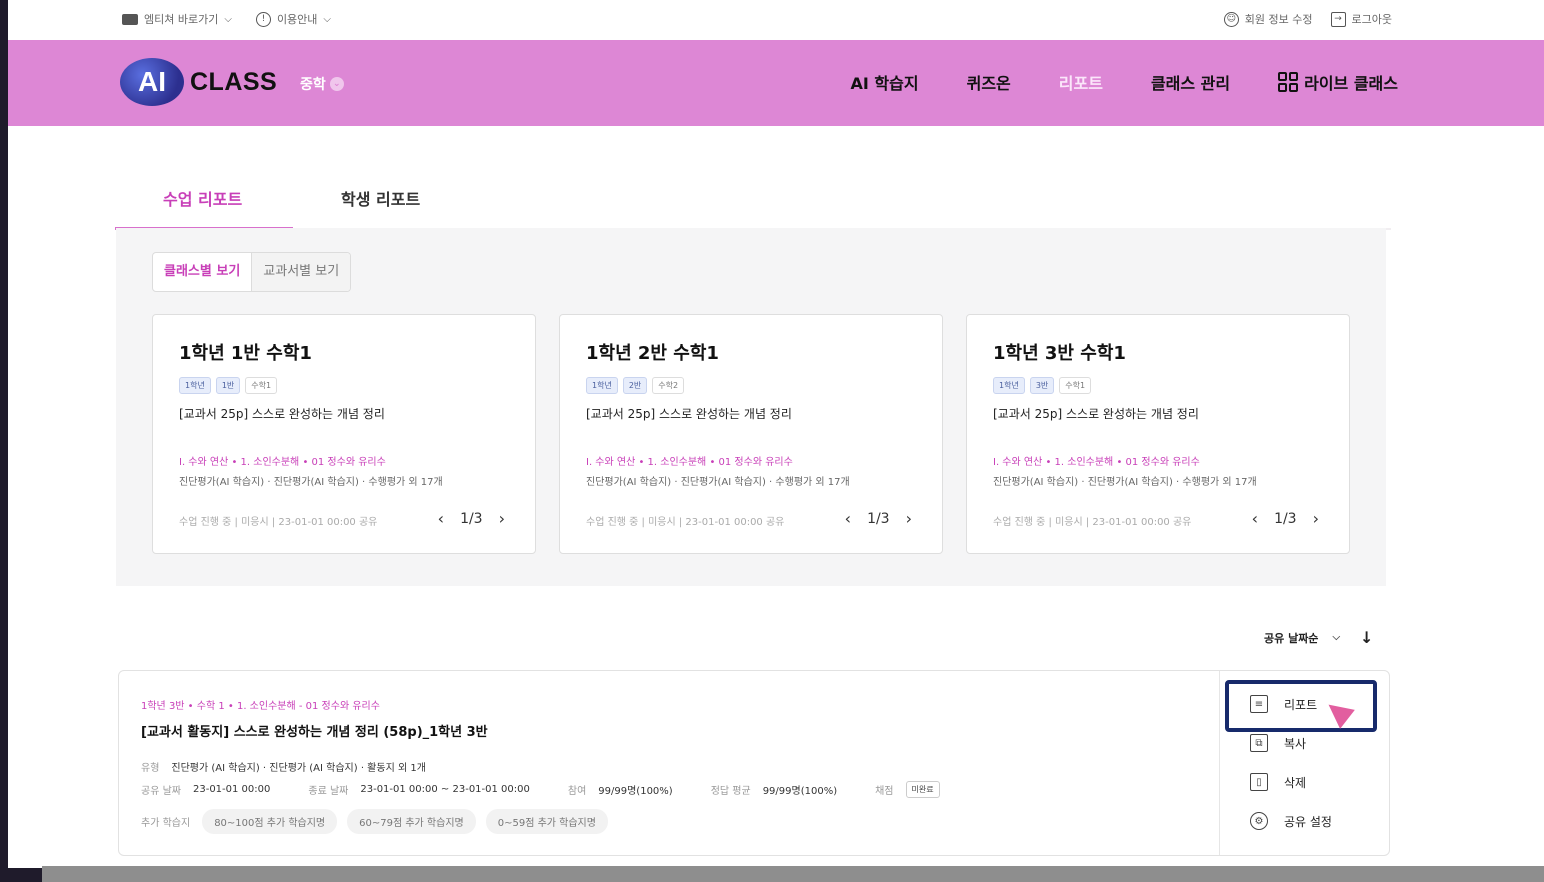 The image size is (1544, 882). I want to click on view-by-class-button: 클래스별 보기, so click(203, 272).